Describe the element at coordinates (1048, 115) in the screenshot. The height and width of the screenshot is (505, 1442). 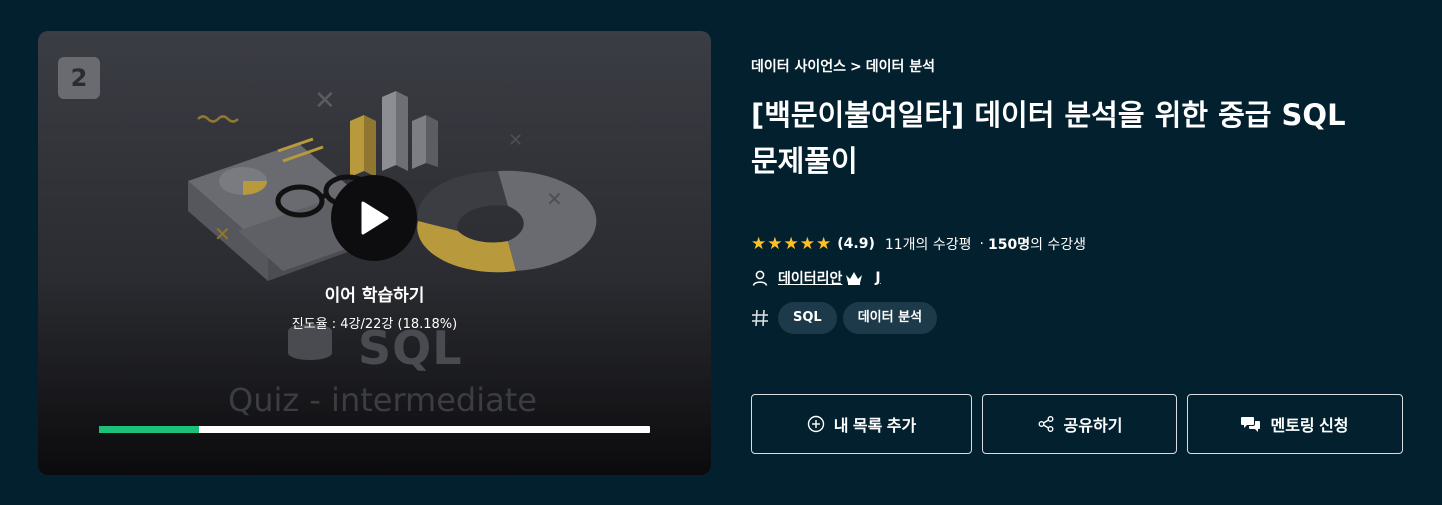
I see `course-title-line1: [백문이불여일타] 데이터 분석을 위한 중급 SQL` at that location.